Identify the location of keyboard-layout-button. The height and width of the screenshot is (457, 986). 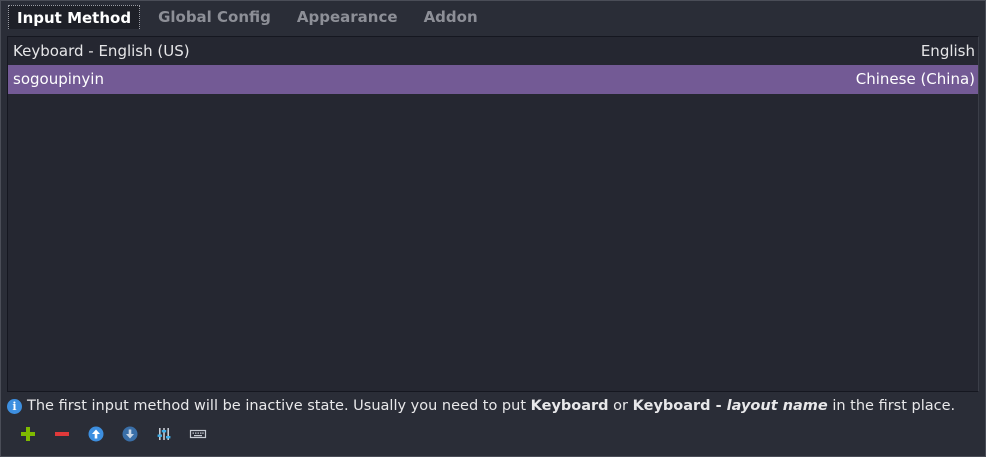
(198, 434).